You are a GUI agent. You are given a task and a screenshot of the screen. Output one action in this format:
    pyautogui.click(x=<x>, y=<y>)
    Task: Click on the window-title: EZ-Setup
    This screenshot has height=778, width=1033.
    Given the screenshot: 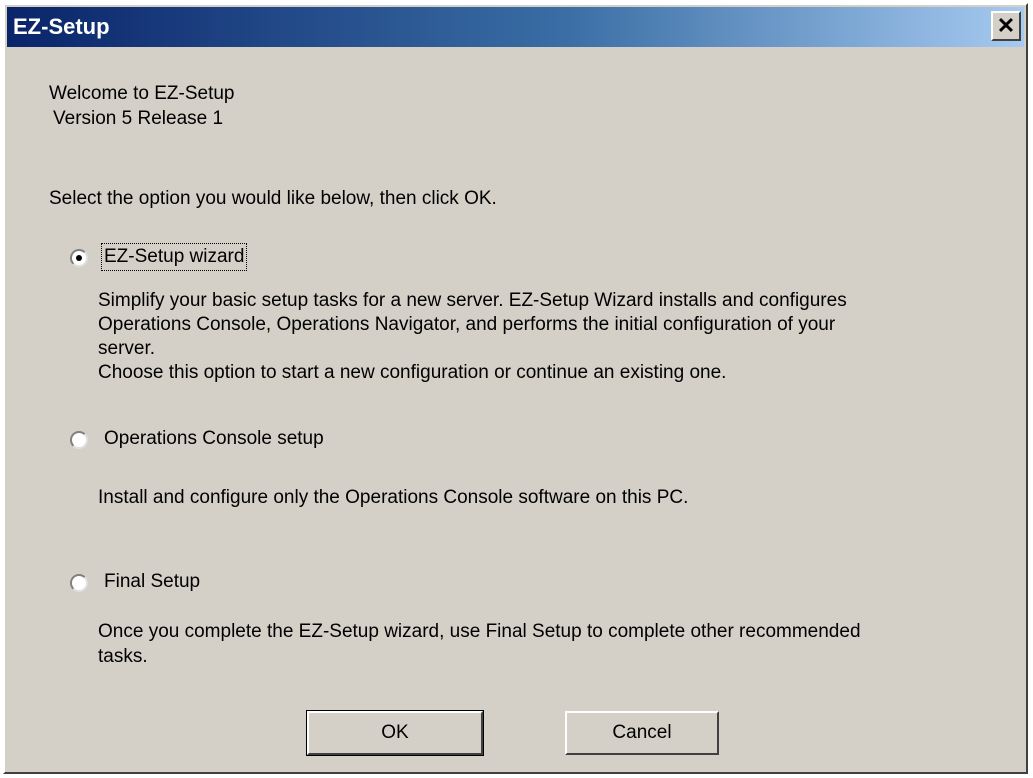 What is the action you would take?
    pyautogui.click(x=61, y=26)
    